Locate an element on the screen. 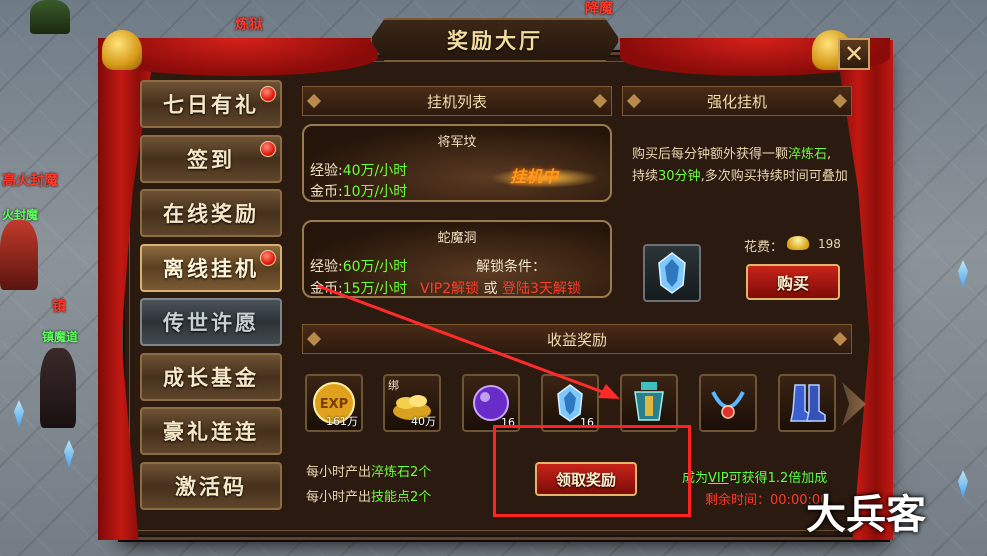  sidebar-item-label: 激活码 is located at coordinates (211, 486).